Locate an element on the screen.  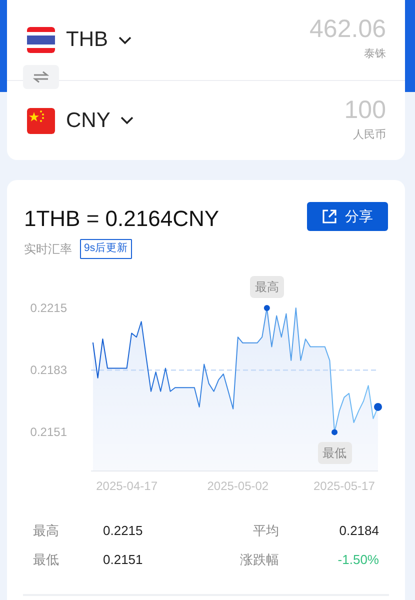
stat-label: 涨跌幅 is located at coordinates (259, 560).